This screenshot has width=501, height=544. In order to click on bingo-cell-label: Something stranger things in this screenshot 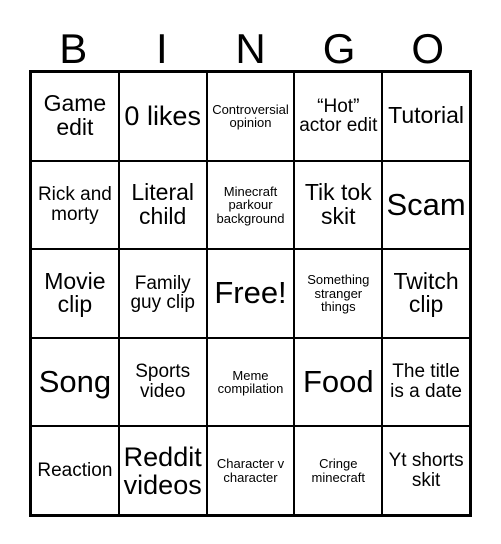, I will do `click(338, 293)`.